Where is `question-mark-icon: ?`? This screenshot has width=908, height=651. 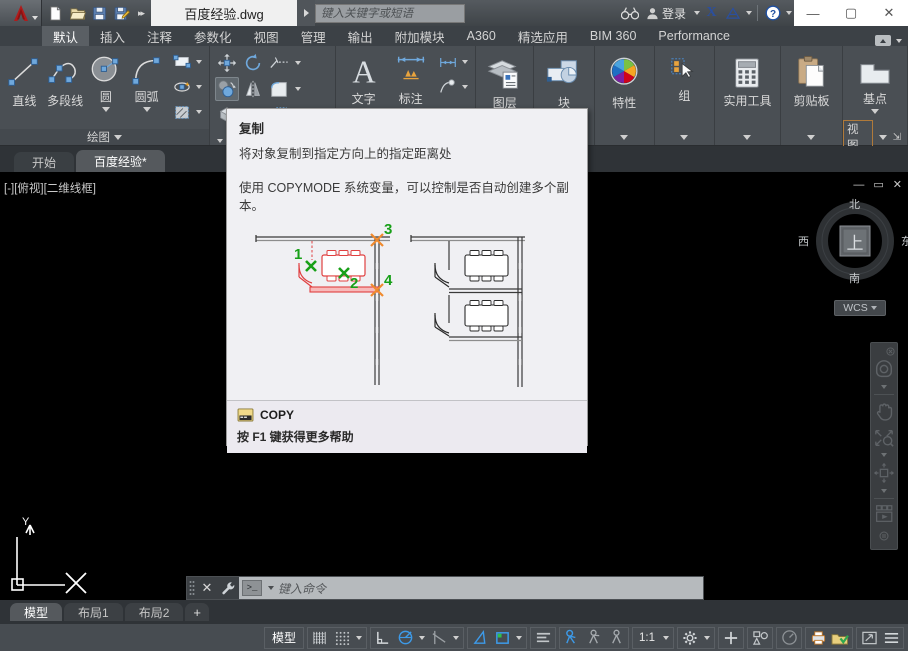
question-mark-icon: ? is located at coordinates (772, 13).